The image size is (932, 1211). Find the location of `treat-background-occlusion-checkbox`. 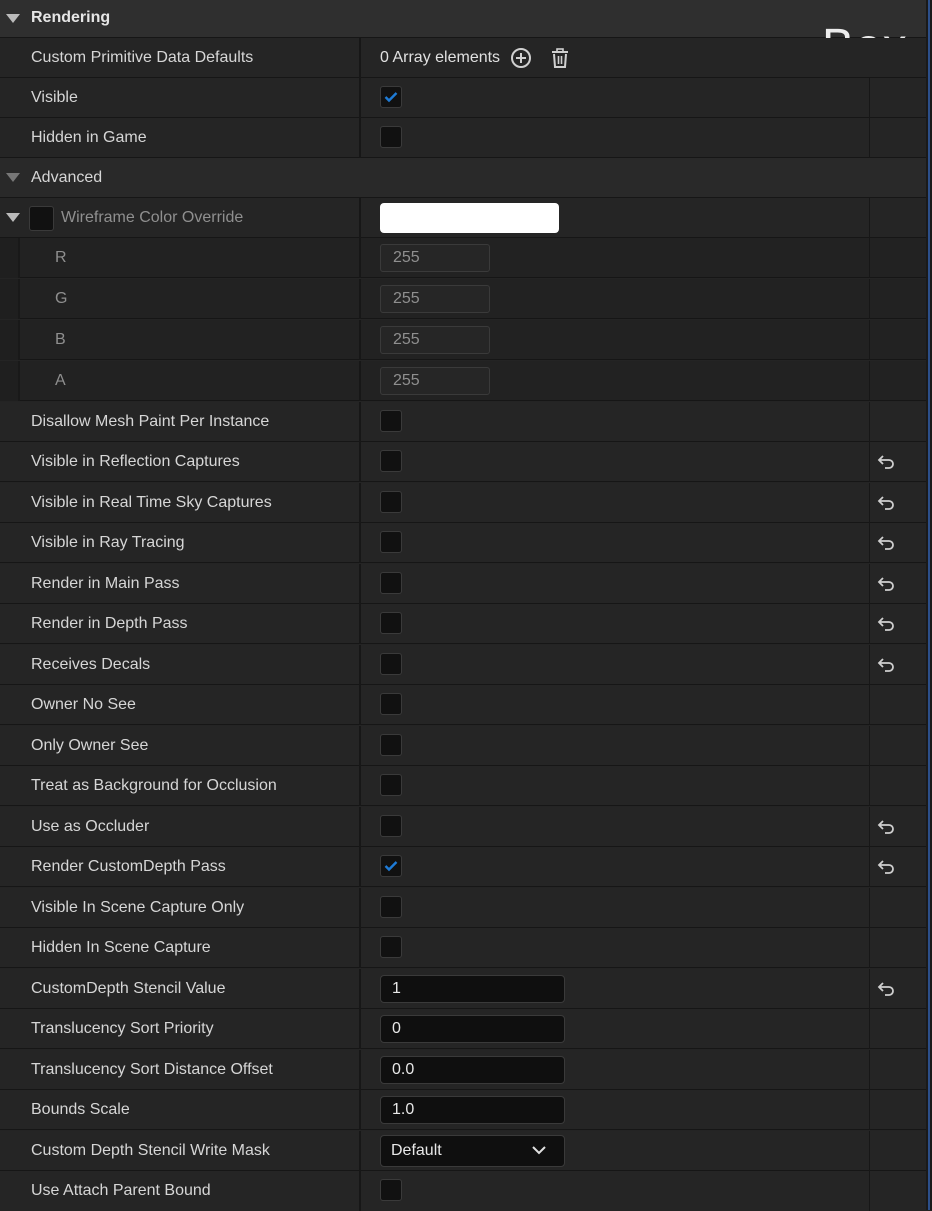

treat-background-occlusion-checkbox is located at coordinates (391, 785).